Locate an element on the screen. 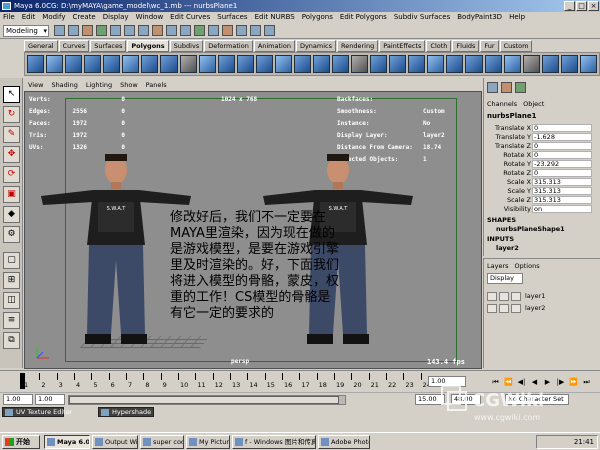  menu-edit-nurbs: Edit NURBS is located at coordinates (275, 17).